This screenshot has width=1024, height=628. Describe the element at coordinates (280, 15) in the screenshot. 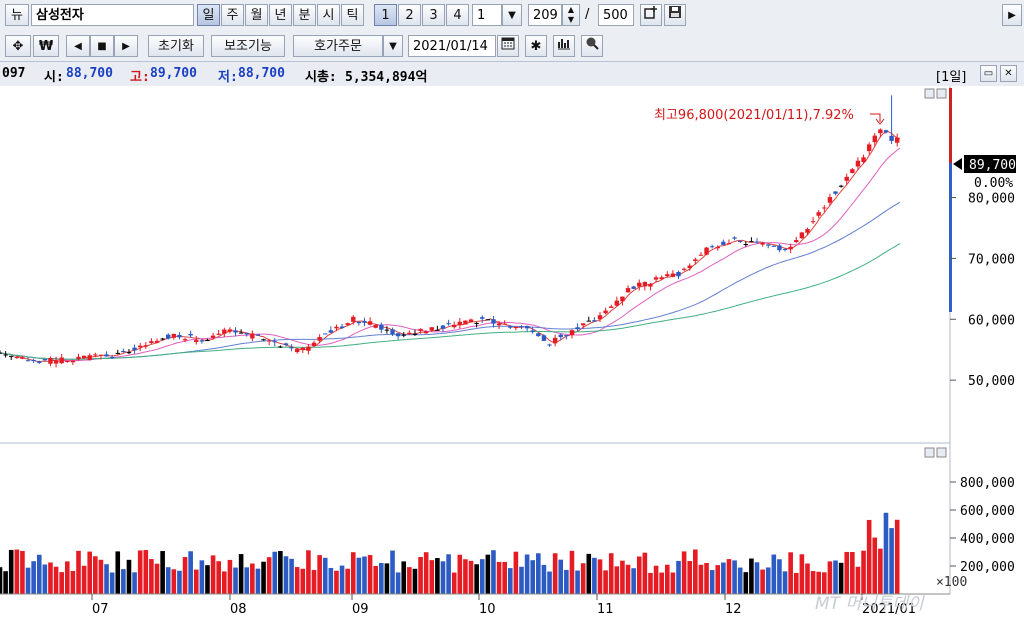

I see `period-button-4: 년` at that location.